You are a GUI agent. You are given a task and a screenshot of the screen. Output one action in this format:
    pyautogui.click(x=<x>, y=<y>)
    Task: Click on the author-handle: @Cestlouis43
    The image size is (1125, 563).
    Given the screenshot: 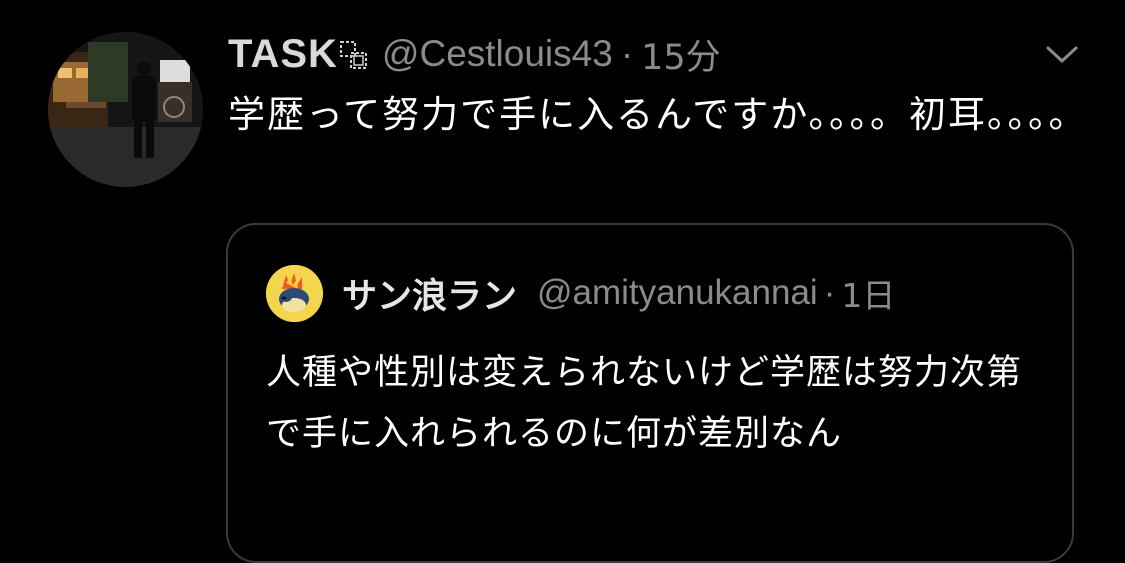 What is the action you would take?
    pyautogui.click(x=497, y=54)
    